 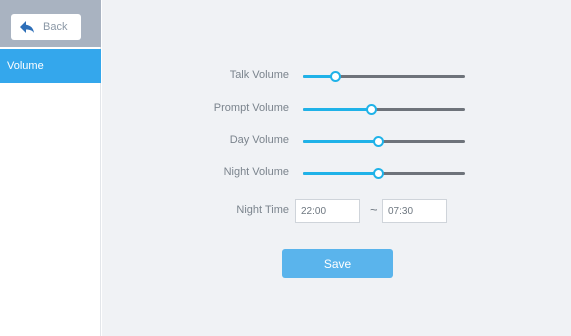 I want to click on night-time-start-input, so click(x=327, y=211).